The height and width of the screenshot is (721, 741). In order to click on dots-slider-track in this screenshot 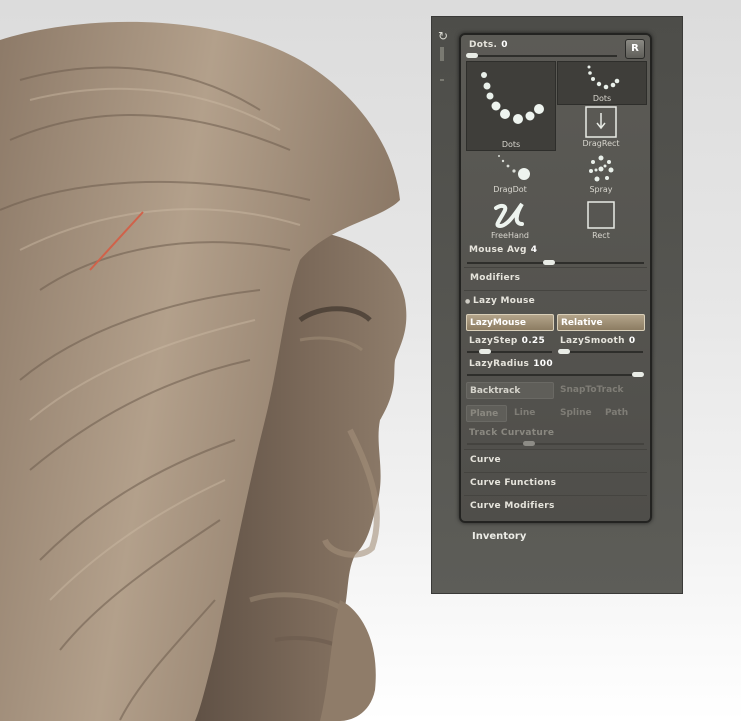, I will do `click(542, 56)`.